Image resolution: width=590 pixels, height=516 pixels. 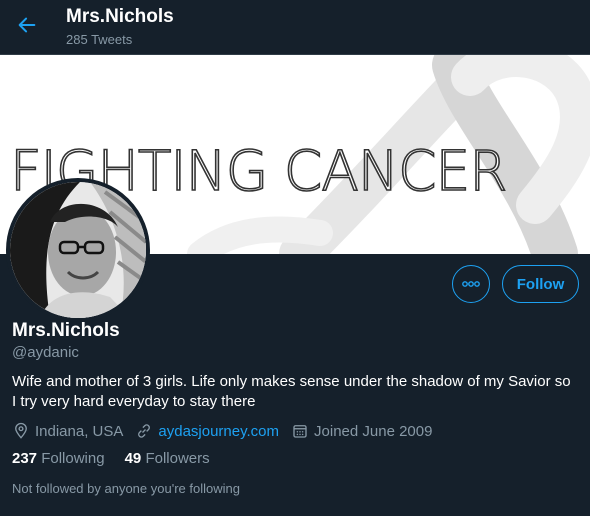 I want to click on joined-item: Joined June 2009, so click(x=361, y=431).